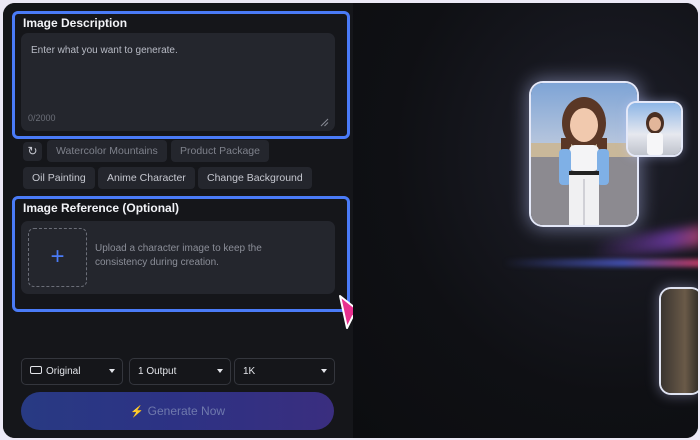 The height and width of the screenshot is (440, 700). I want to click on frame-icon, so click(36, 370).